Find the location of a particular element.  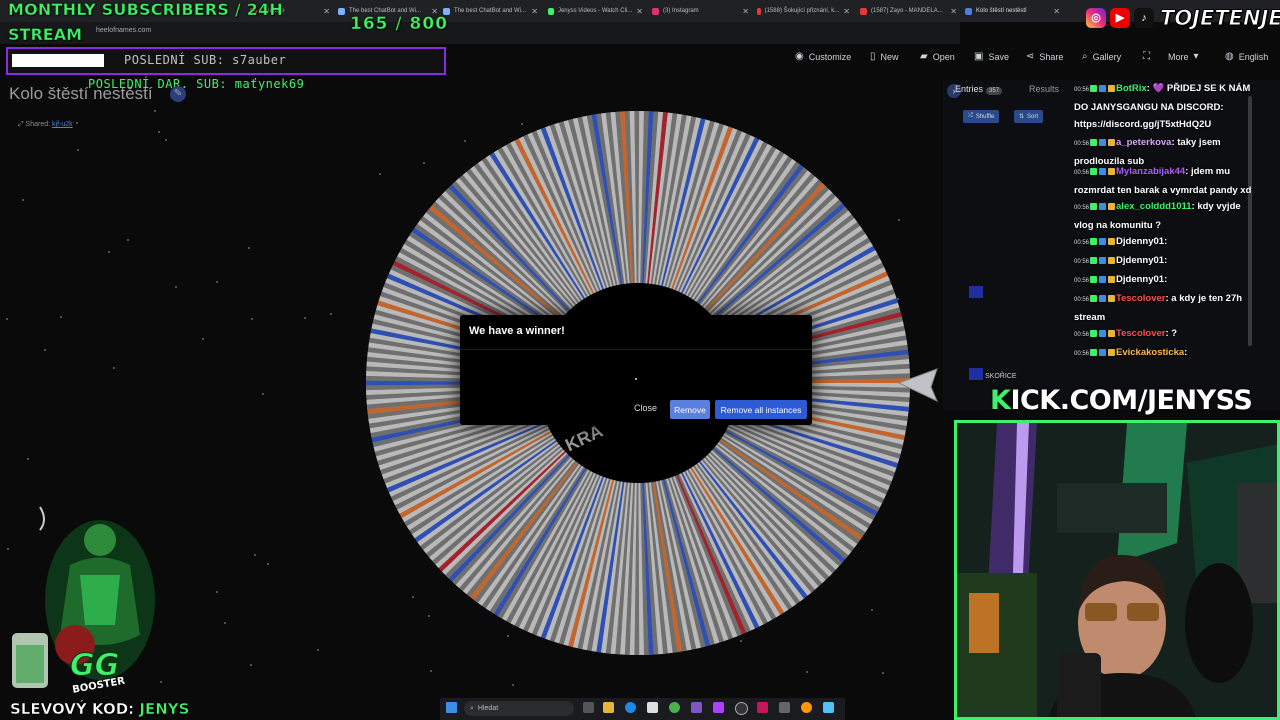

obs-icon is located at coordinates (762, 707).